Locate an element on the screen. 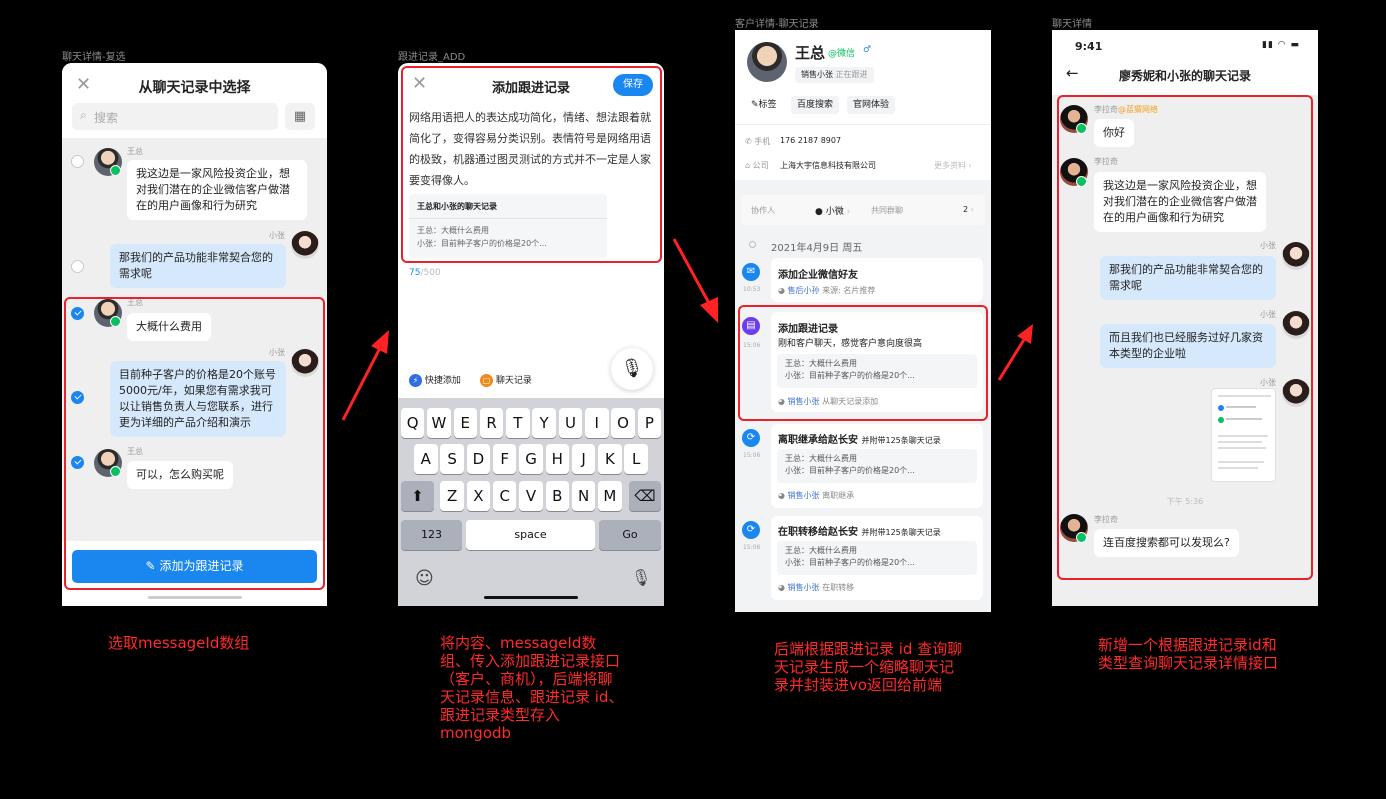  key-d: D is located at coordinates (478, 459).